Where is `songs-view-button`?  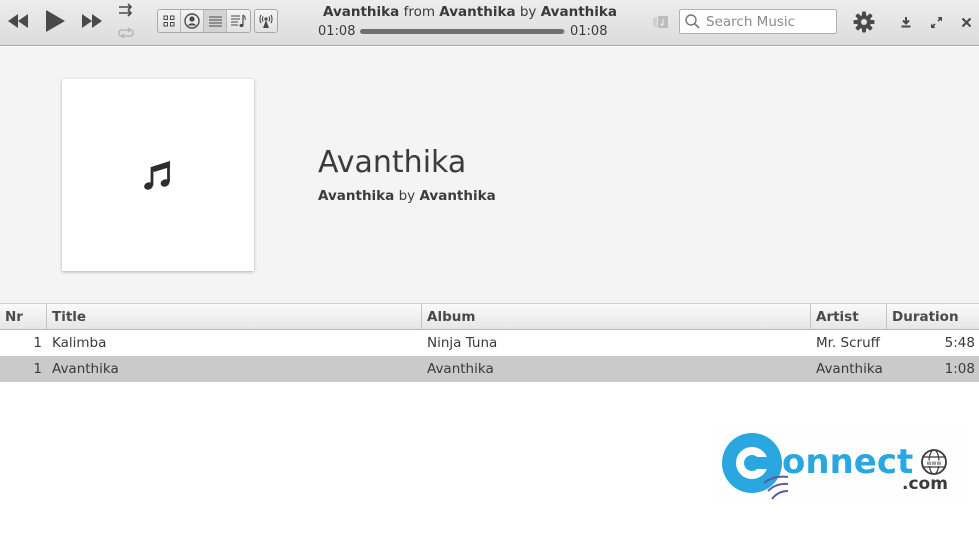 songs-view-button is located at coordinates (215, 21).